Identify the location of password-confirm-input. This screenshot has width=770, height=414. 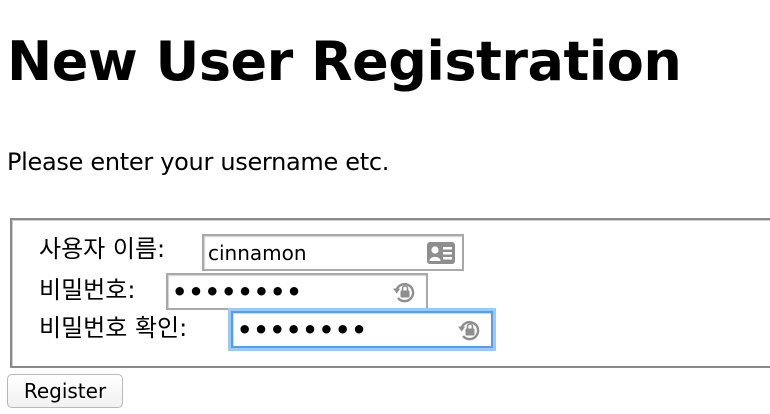
(342, 329).